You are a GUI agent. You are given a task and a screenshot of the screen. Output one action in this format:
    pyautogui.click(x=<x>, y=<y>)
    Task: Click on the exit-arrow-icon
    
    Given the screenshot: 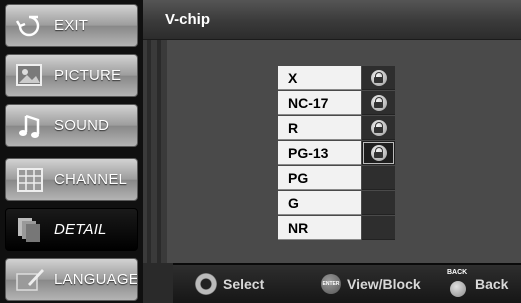 What is the action you would take?
    pyautogui.click(x=27, y=26)
    